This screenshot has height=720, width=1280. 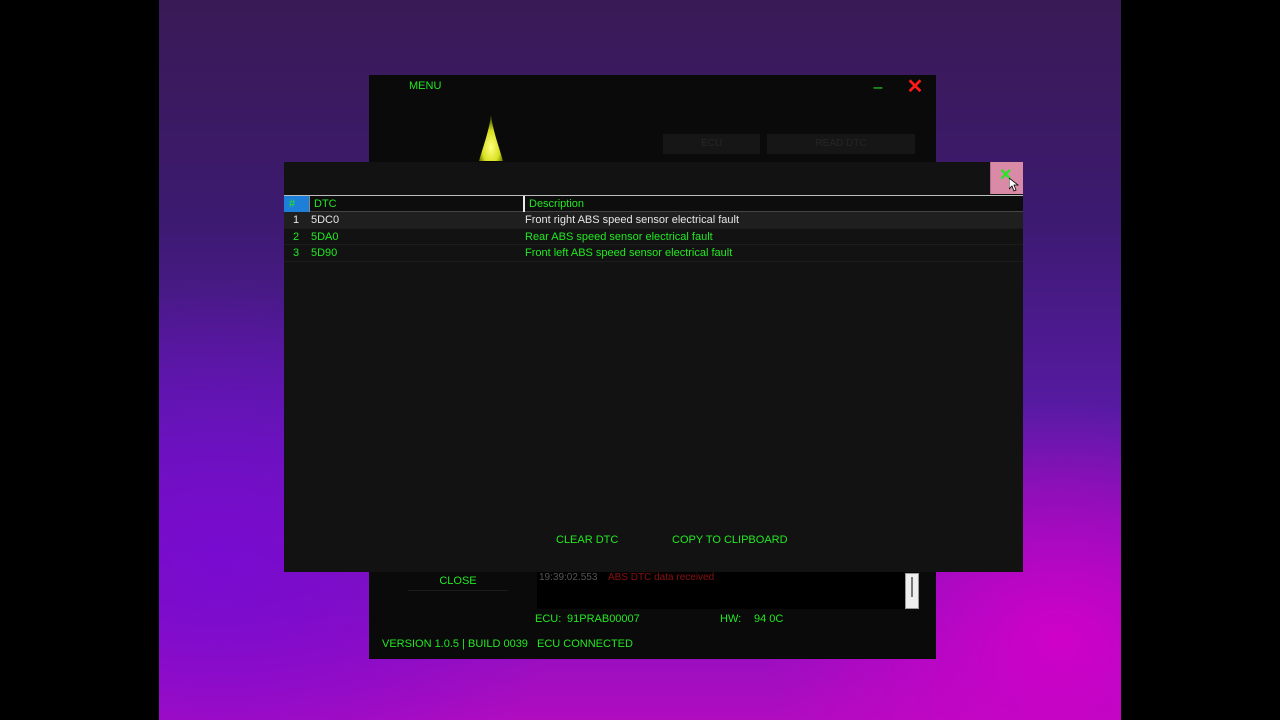 I want to click on ecu-button: ECU, so click(x=711, y=144).